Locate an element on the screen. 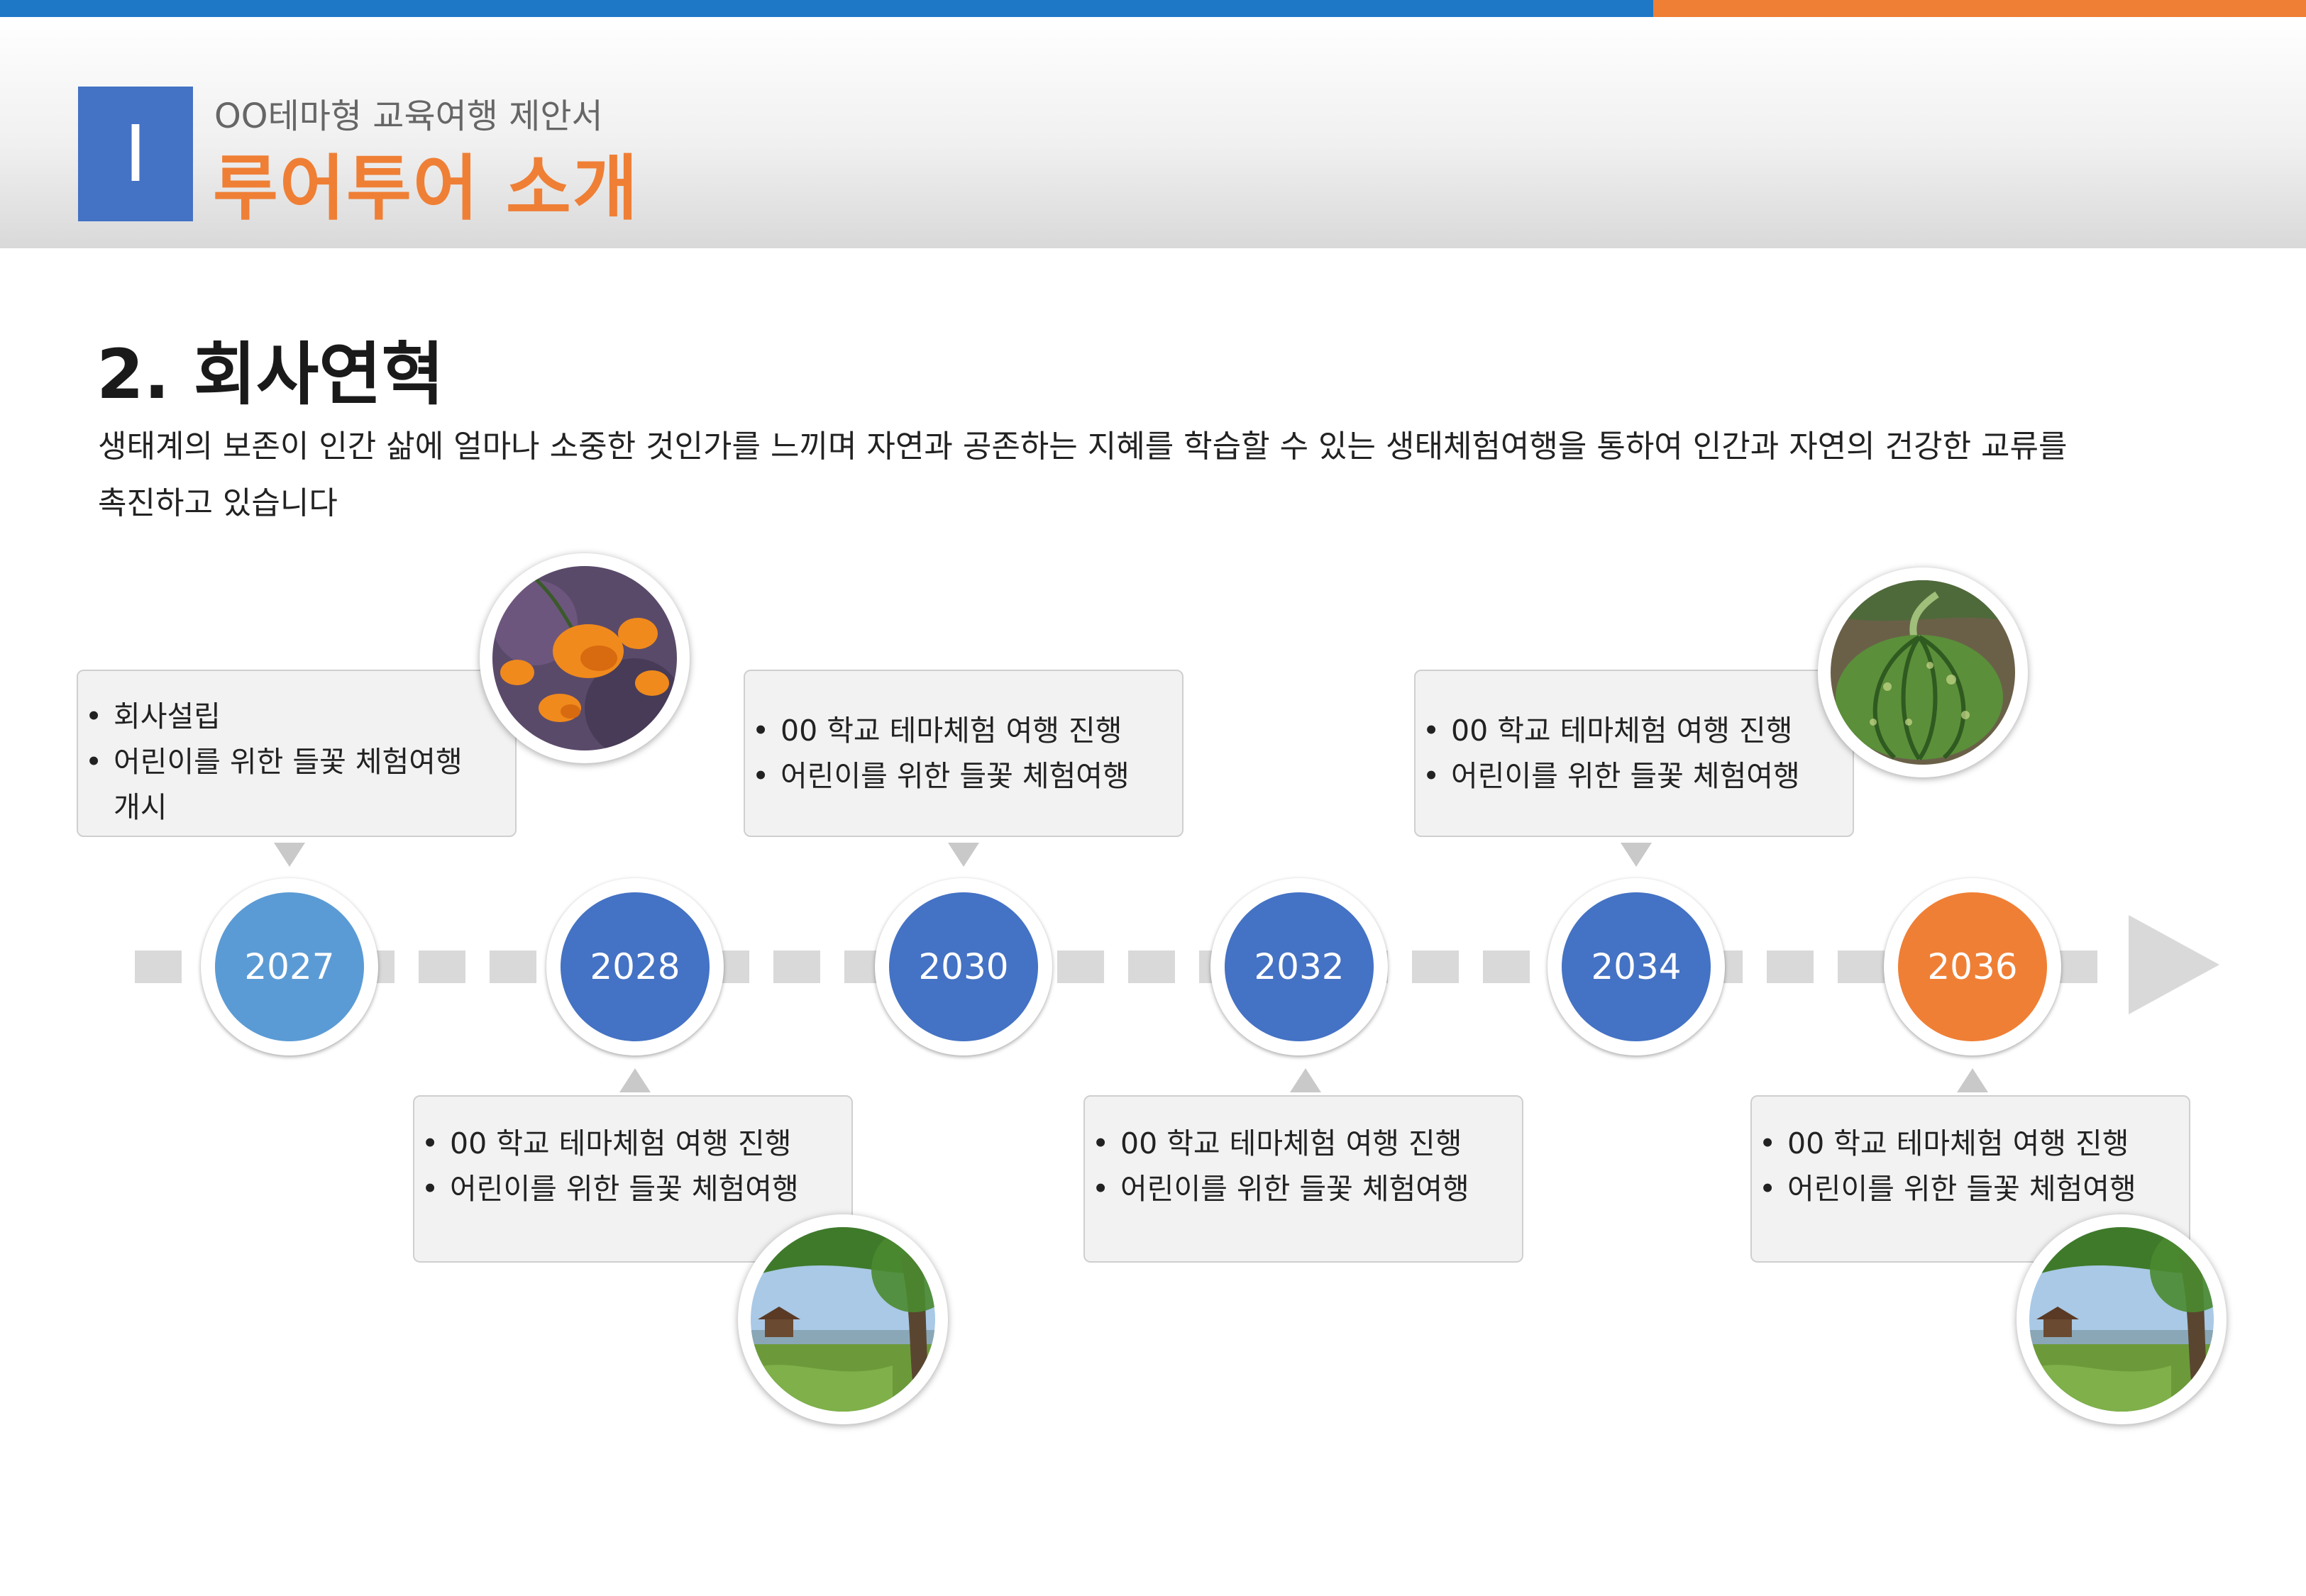 This screenshot has height=1596, width=2306. chapter-number-box: I is located at coordinates (135, 154).